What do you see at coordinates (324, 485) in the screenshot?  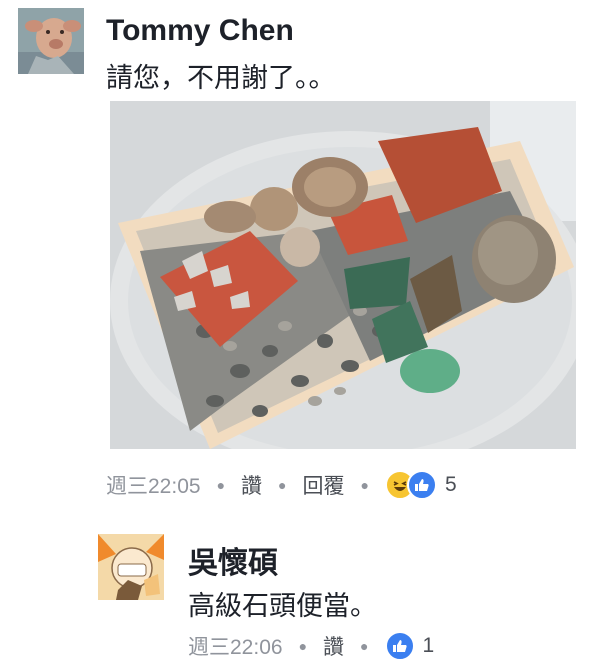 I see `reply-button: 回覆` at bounding box center [324, 485].